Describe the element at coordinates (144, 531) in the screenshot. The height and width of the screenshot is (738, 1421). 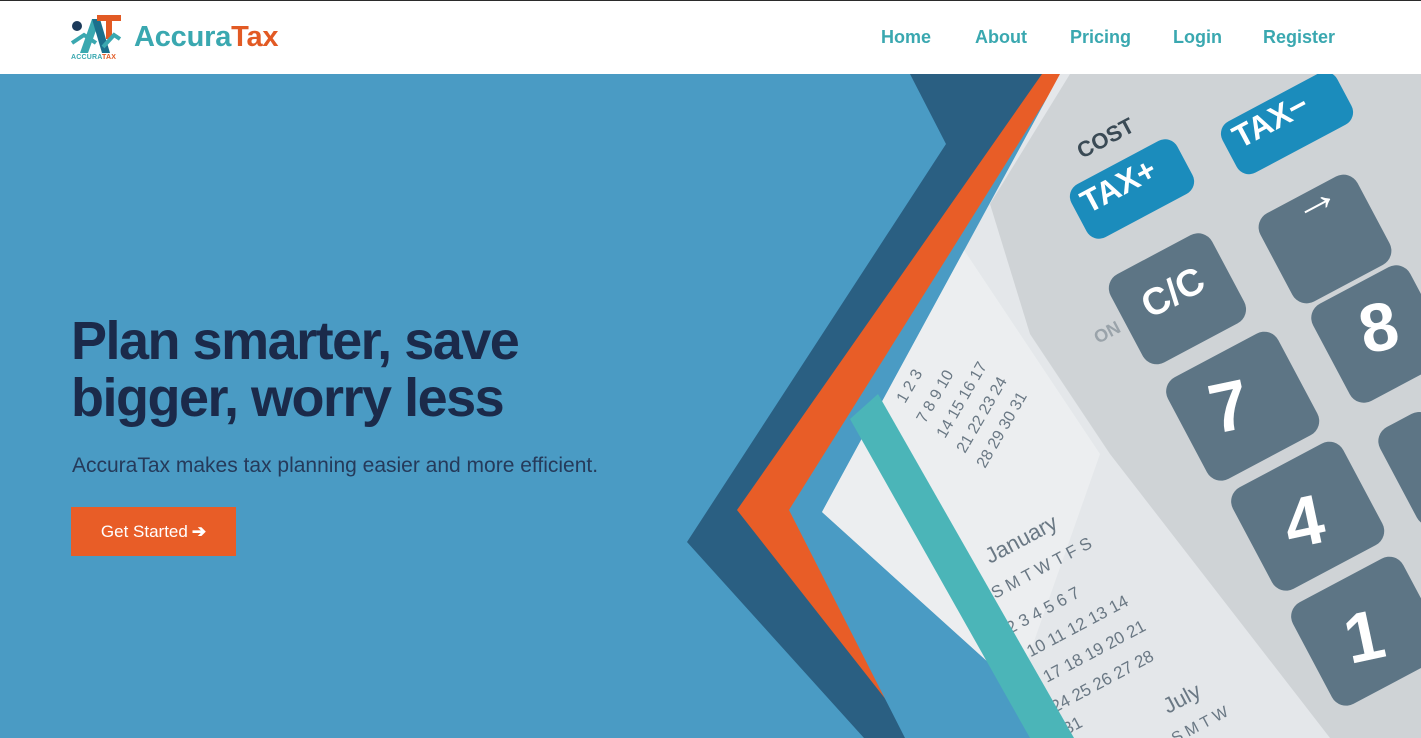
I see `get-started-label: Get Started` at that location.